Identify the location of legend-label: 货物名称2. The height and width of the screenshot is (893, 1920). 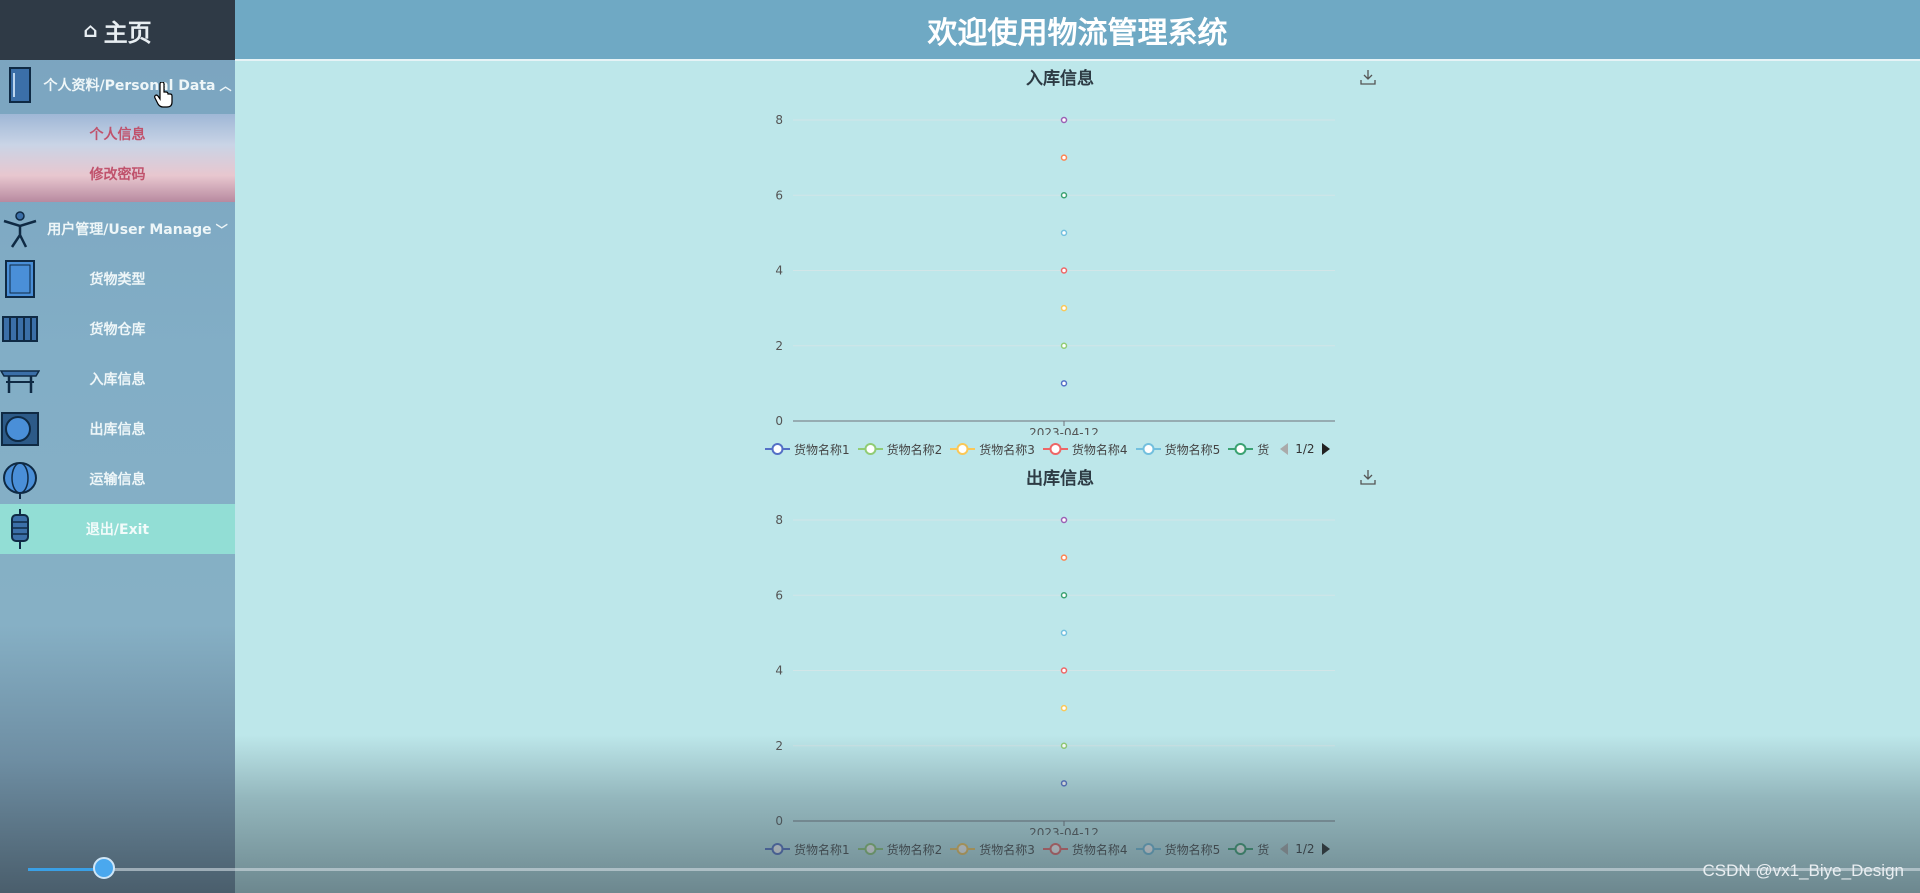
(914, 449).